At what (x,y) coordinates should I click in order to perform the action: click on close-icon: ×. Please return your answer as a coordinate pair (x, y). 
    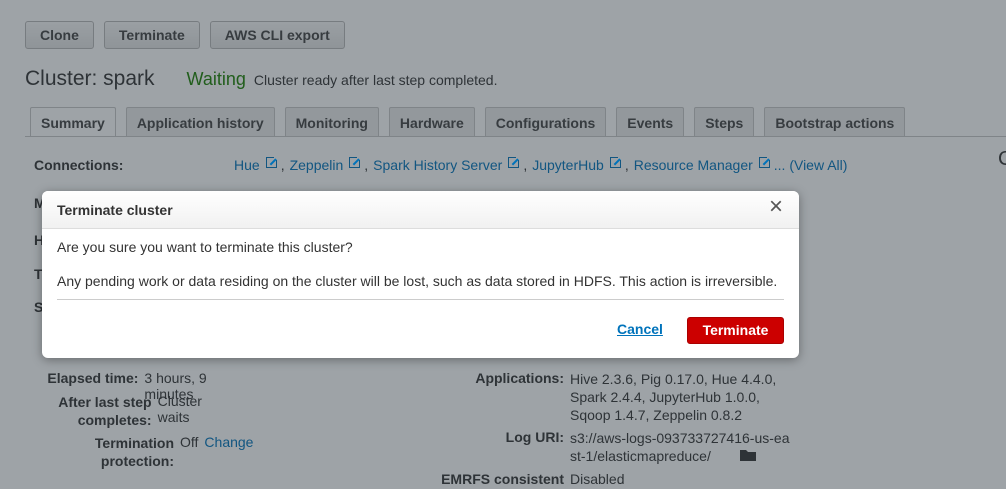
    Looking at the image, I should click on (776, 207).